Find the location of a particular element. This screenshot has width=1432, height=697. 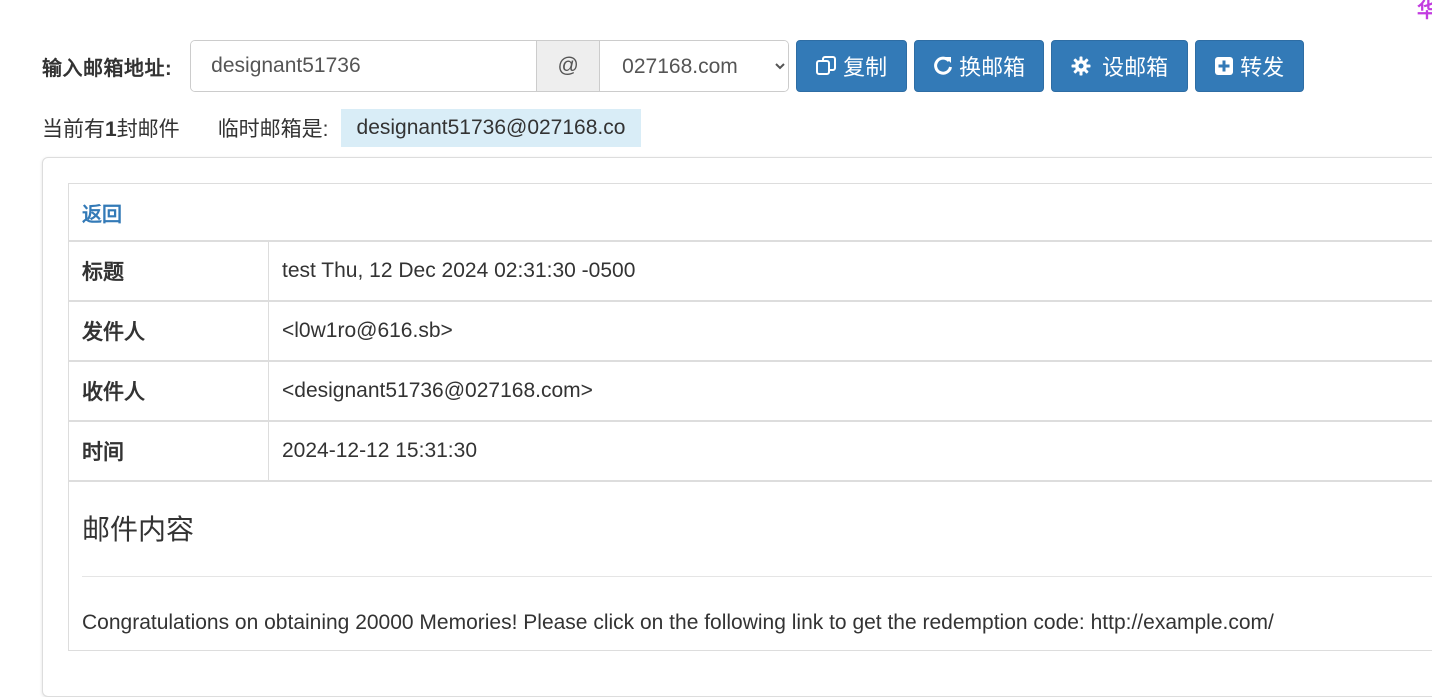

change-button-label: 换邮箱 is located at coordinates (992, 67).